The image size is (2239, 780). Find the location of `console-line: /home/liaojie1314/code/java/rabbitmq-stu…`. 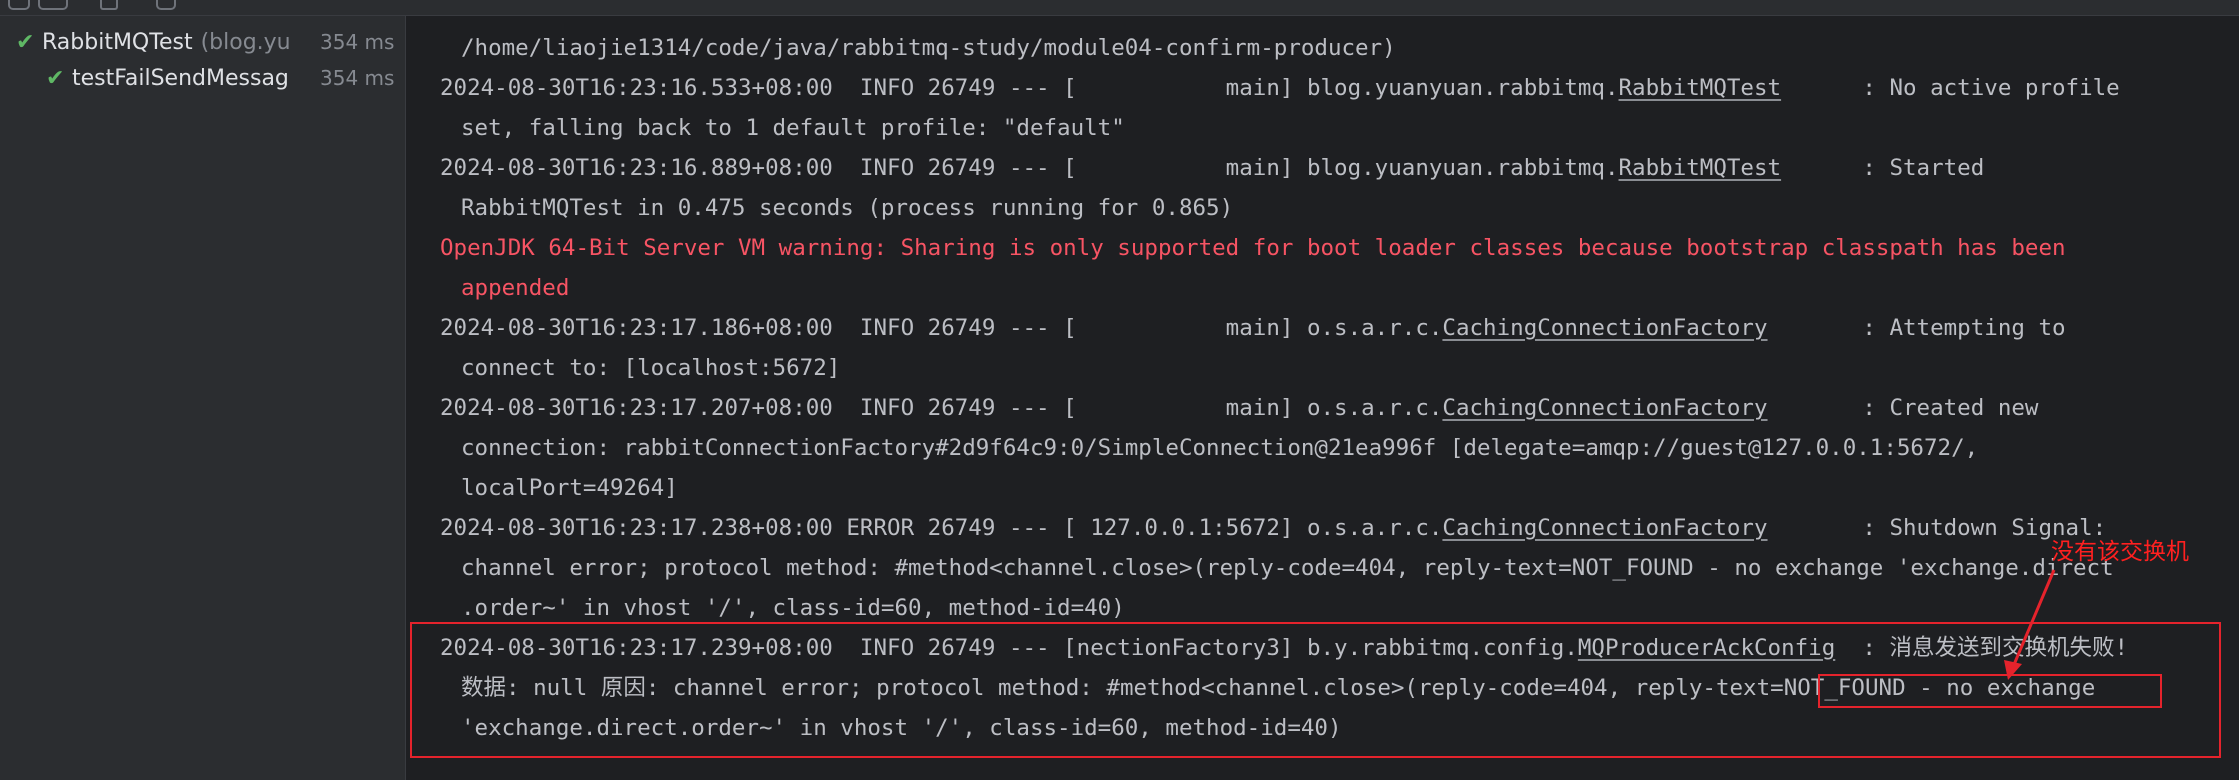

console-line: /home/liaojie1314/code/java/rabbitmq-stu… is located at coordinates (928, 48).